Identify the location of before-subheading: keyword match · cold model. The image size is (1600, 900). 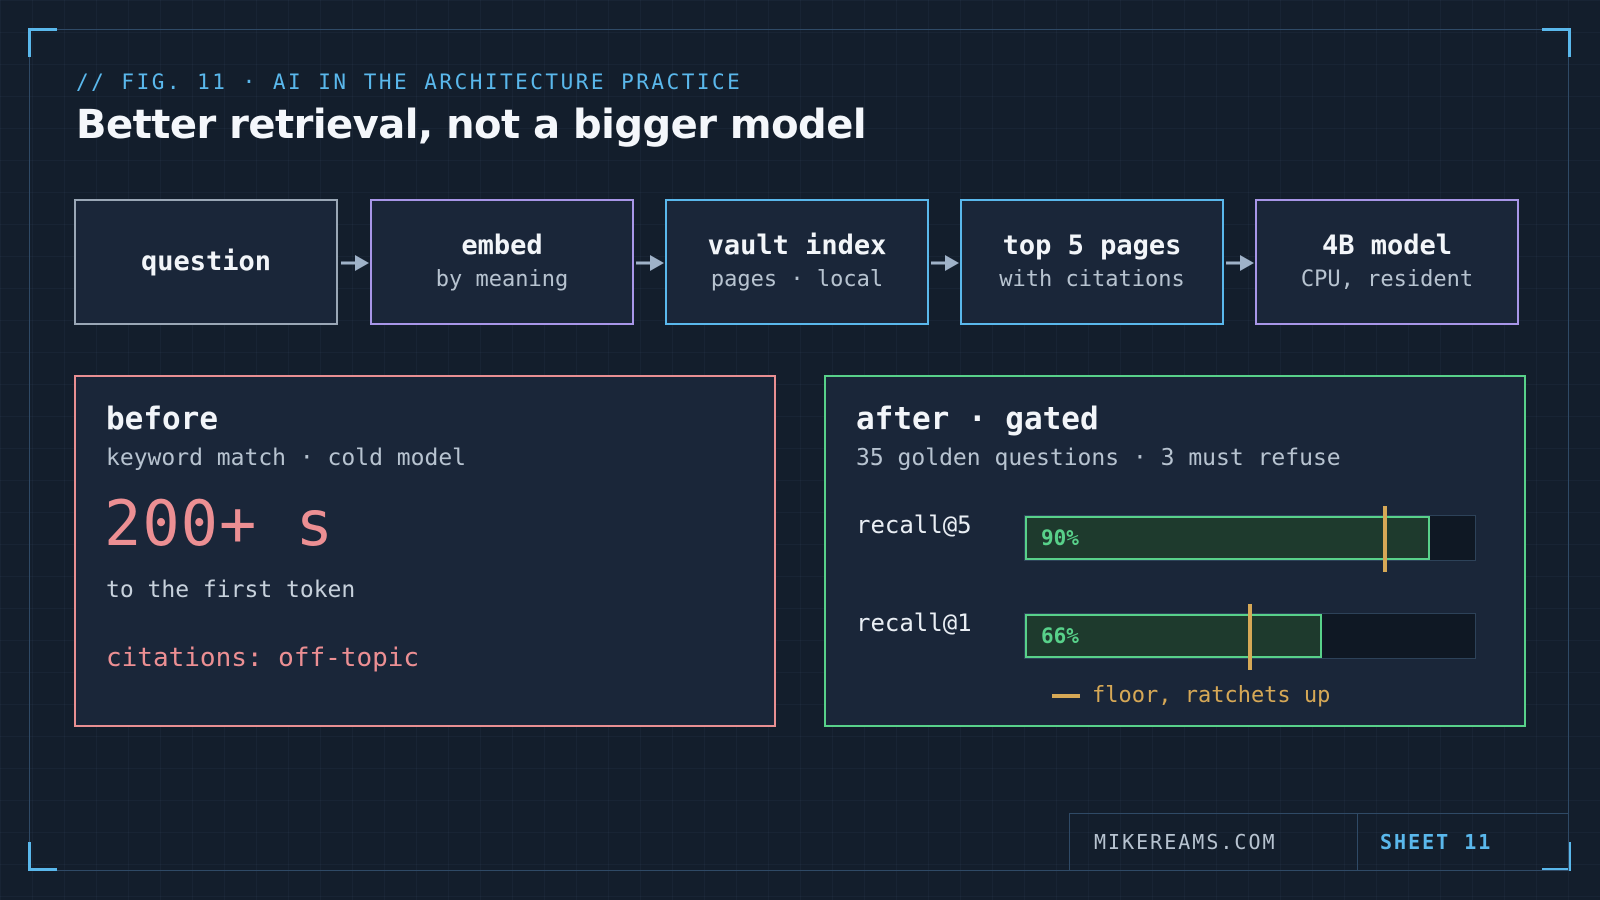
(286, 458).